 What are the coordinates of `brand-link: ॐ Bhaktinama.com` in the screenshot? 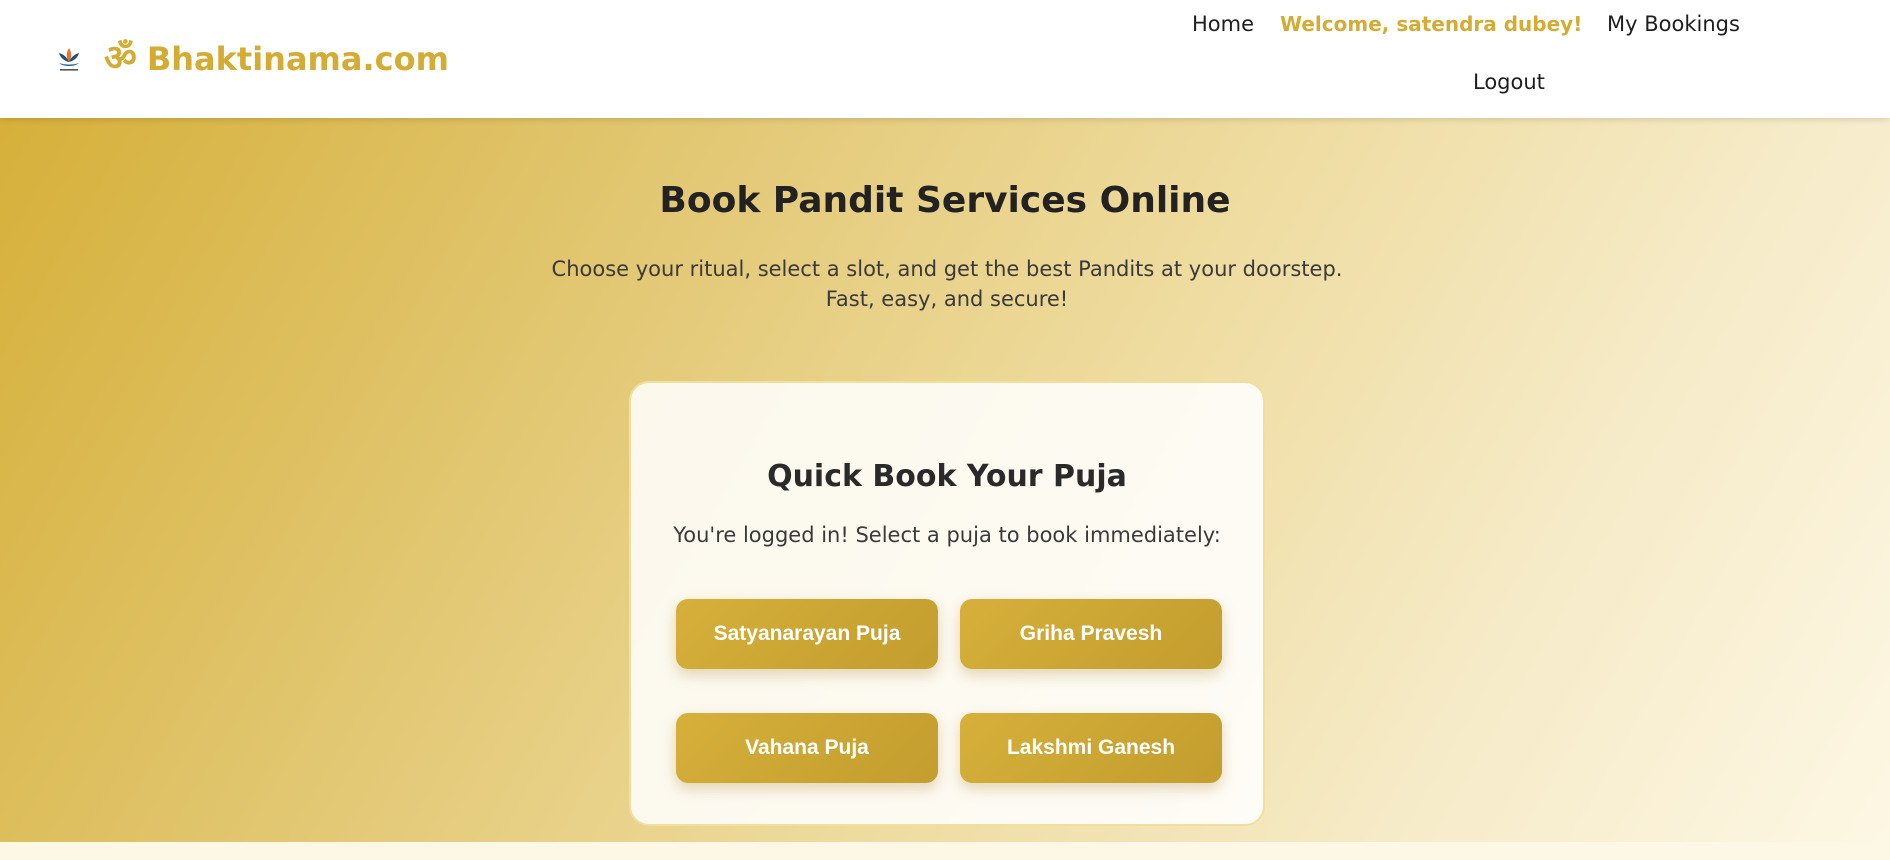 It's located at (276, 59).